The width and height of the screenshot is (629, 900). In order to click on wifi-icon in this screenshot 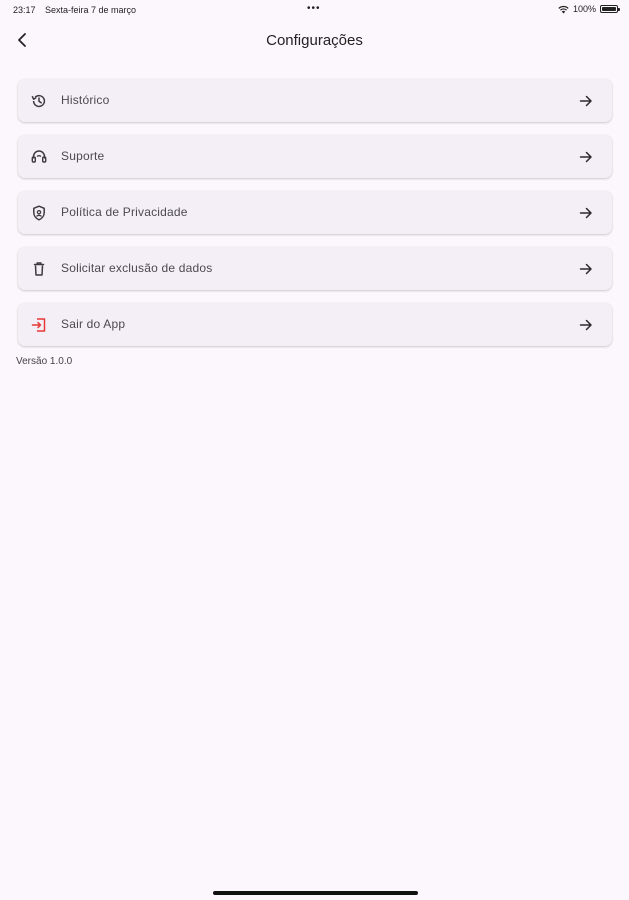, I will do `click(563, 9)`.